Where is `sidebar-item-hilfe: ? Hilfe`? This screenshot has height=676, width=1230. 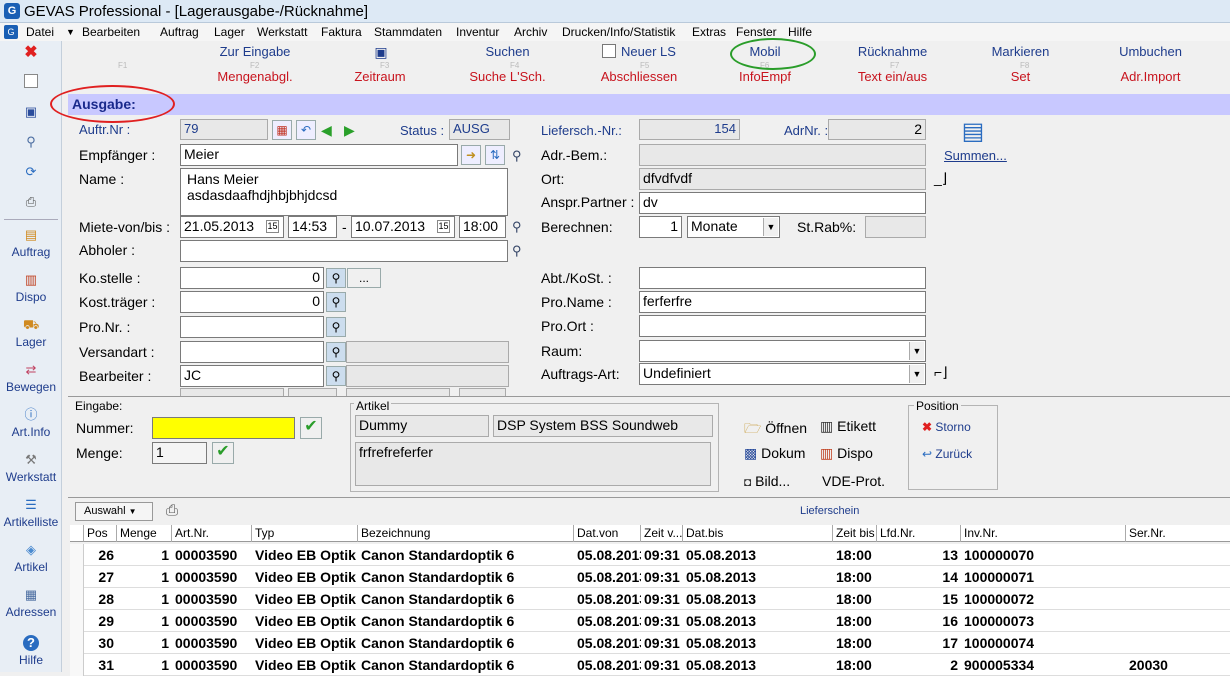
sidebar-item-hilfe: ? Hilfe is located at coordinates (31, 651).